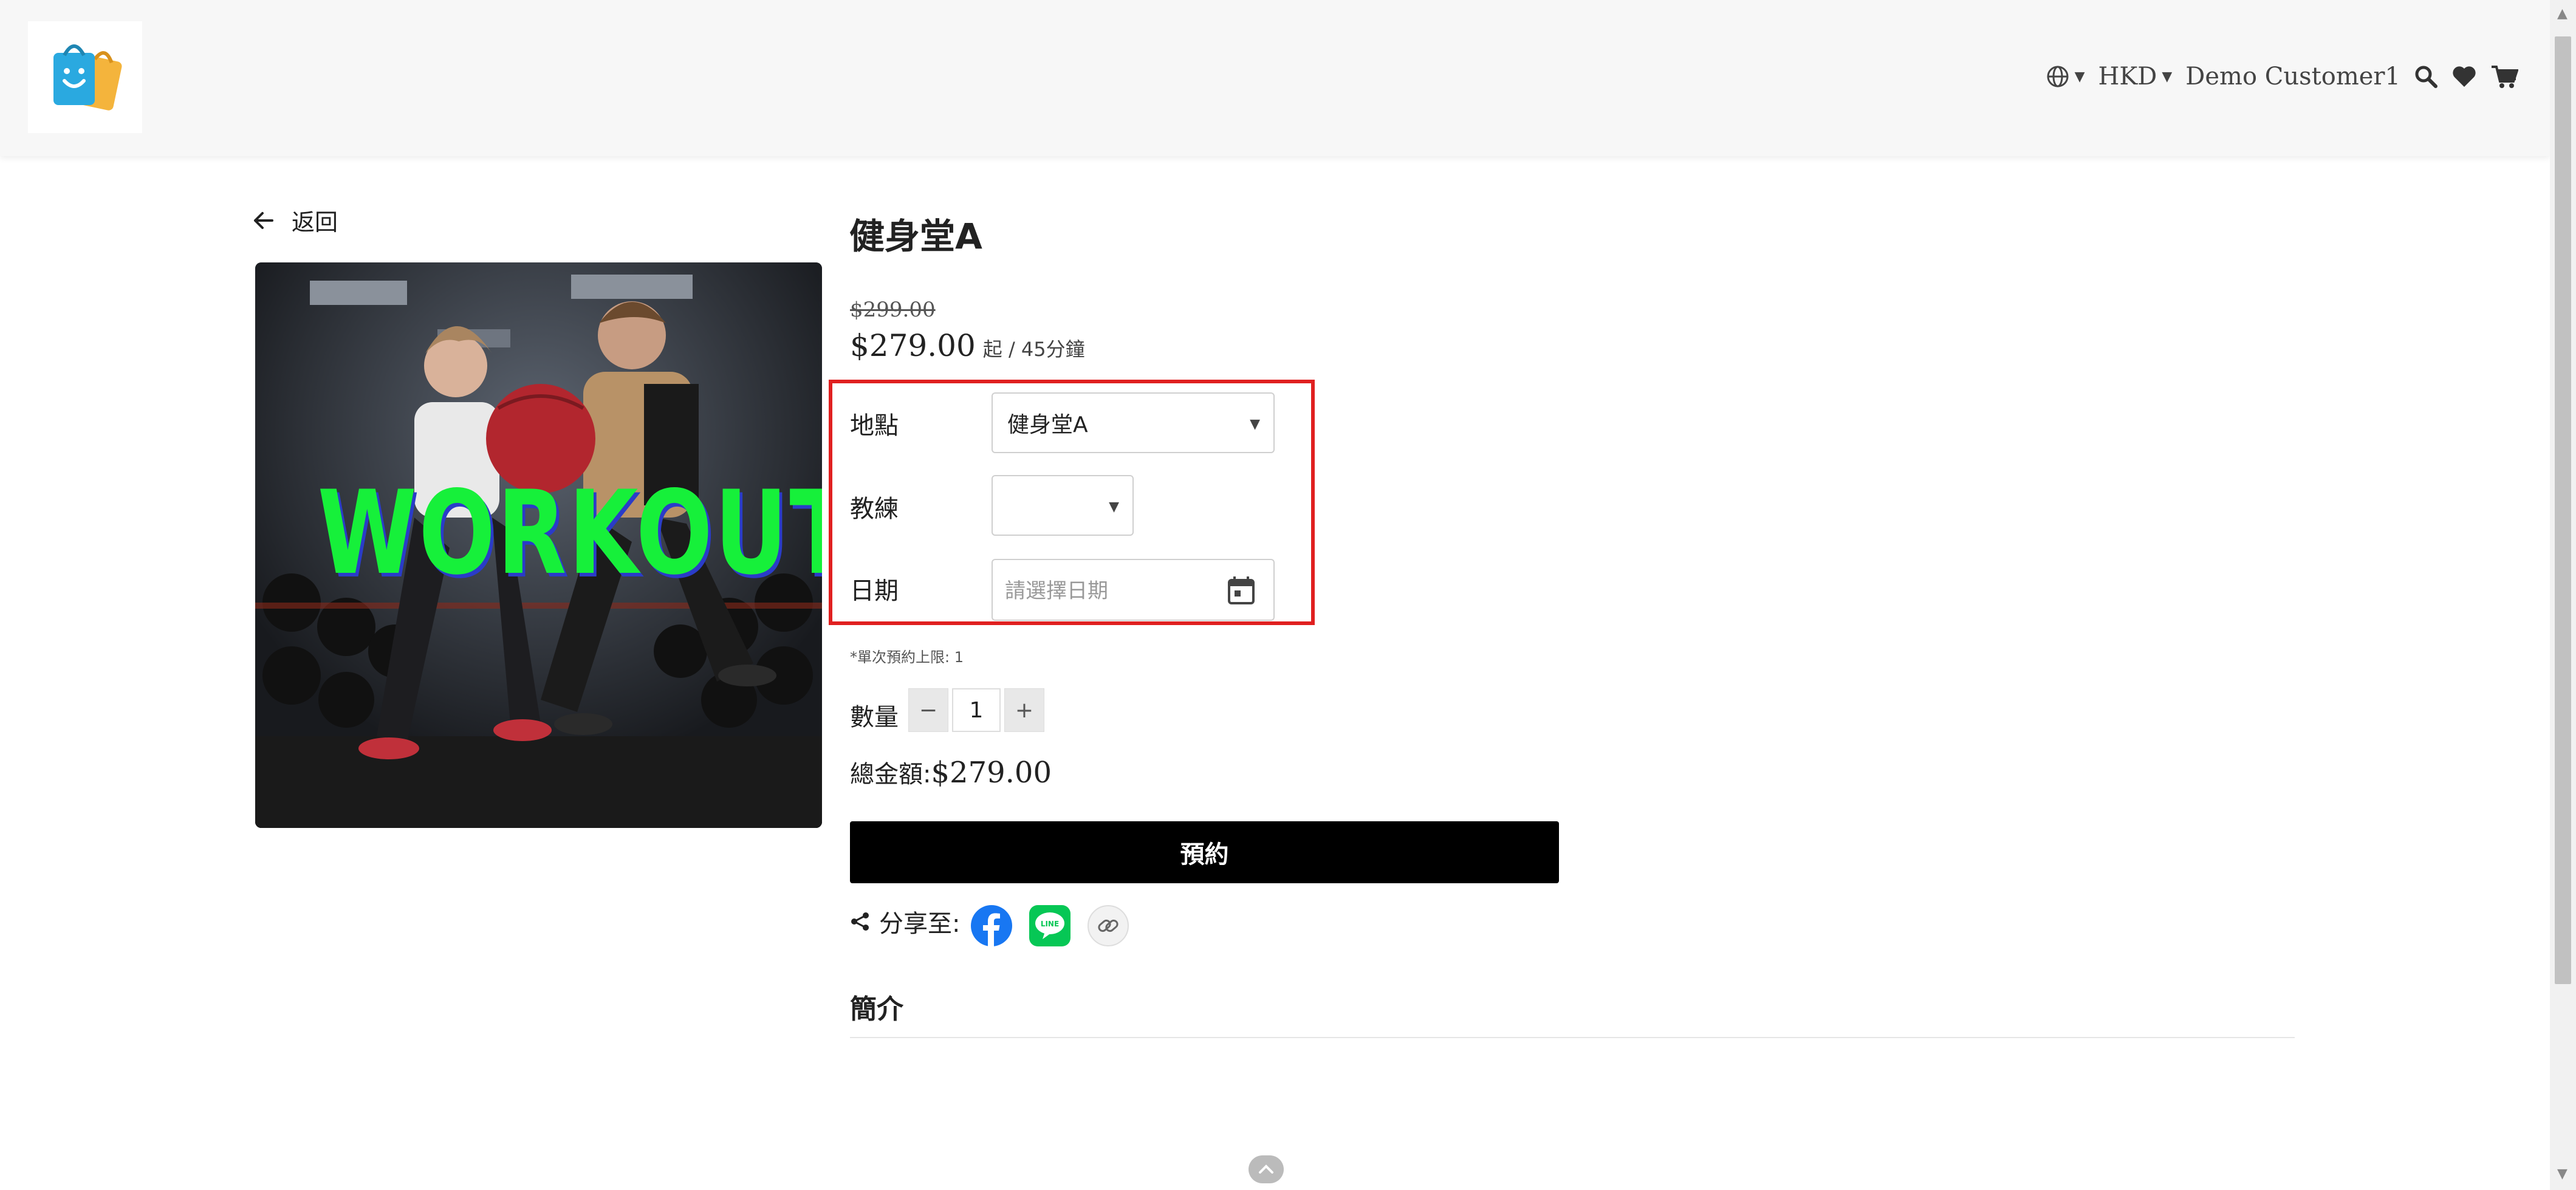 The image size is (2576, 1190). I want to click on svg-text: LINE, so click(1050, 924).